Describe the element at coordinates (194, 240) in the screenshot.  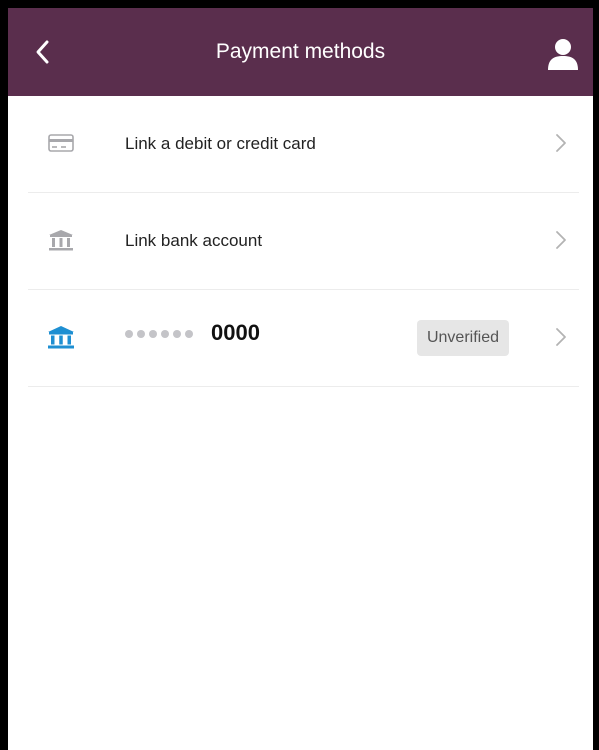
I see `link-bank-label: Link bank account` at that location.